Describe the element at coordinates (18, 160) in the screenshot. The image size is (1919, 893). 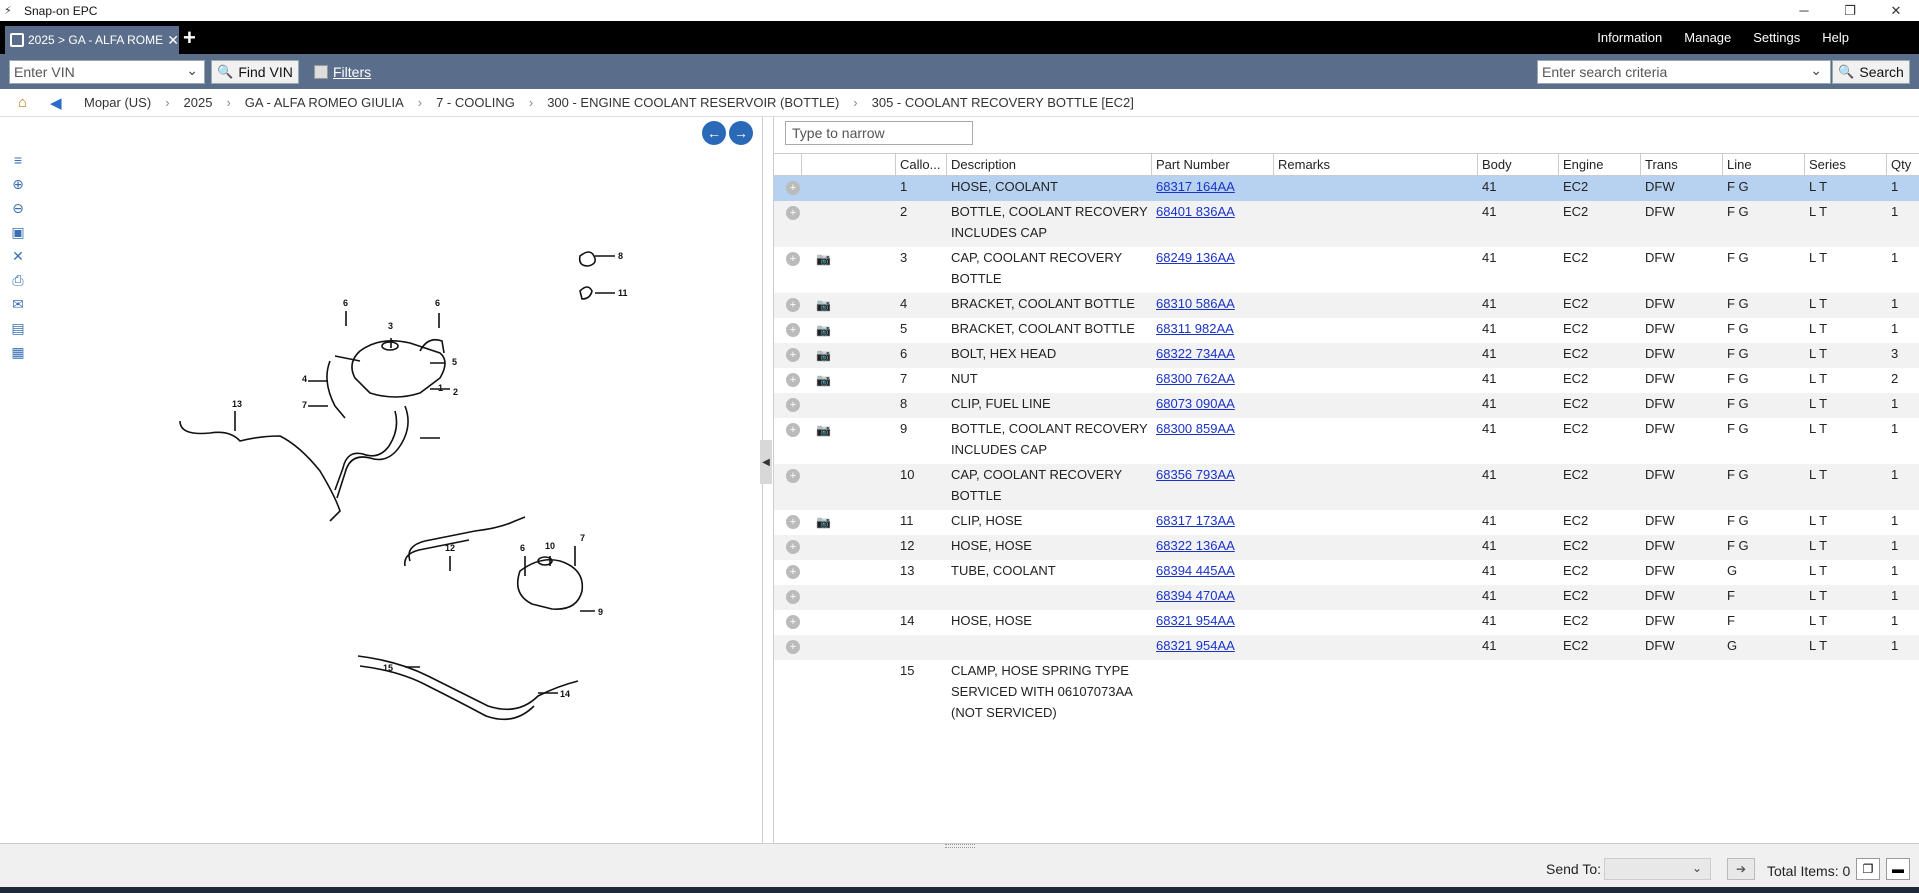
I see `menu-lines-icon: ≡` at that location.